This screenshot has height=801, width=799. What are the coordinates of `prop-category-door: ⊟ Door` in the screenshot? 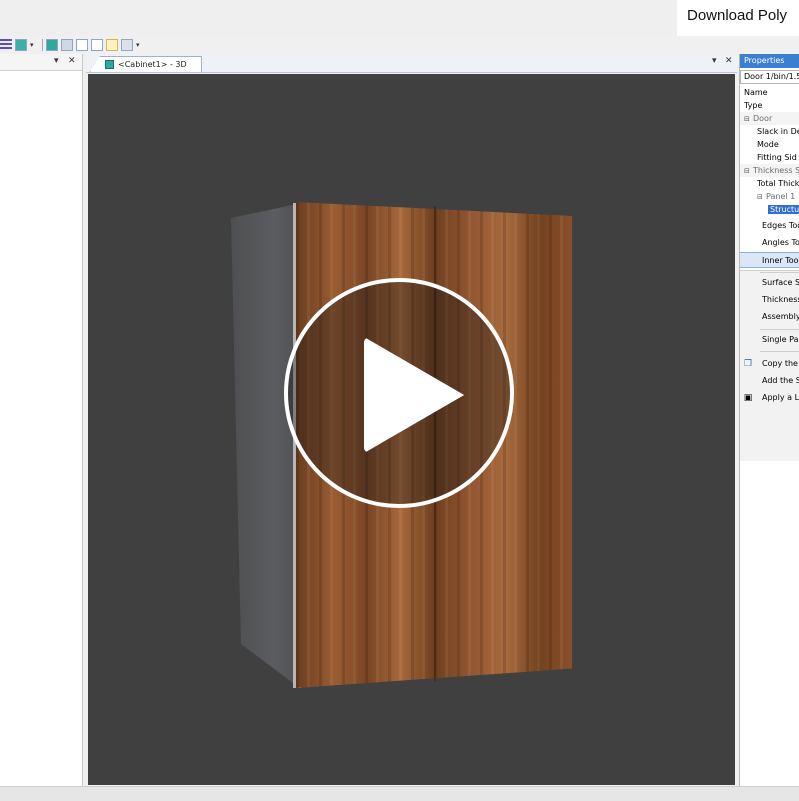 It's located at (769, 118).